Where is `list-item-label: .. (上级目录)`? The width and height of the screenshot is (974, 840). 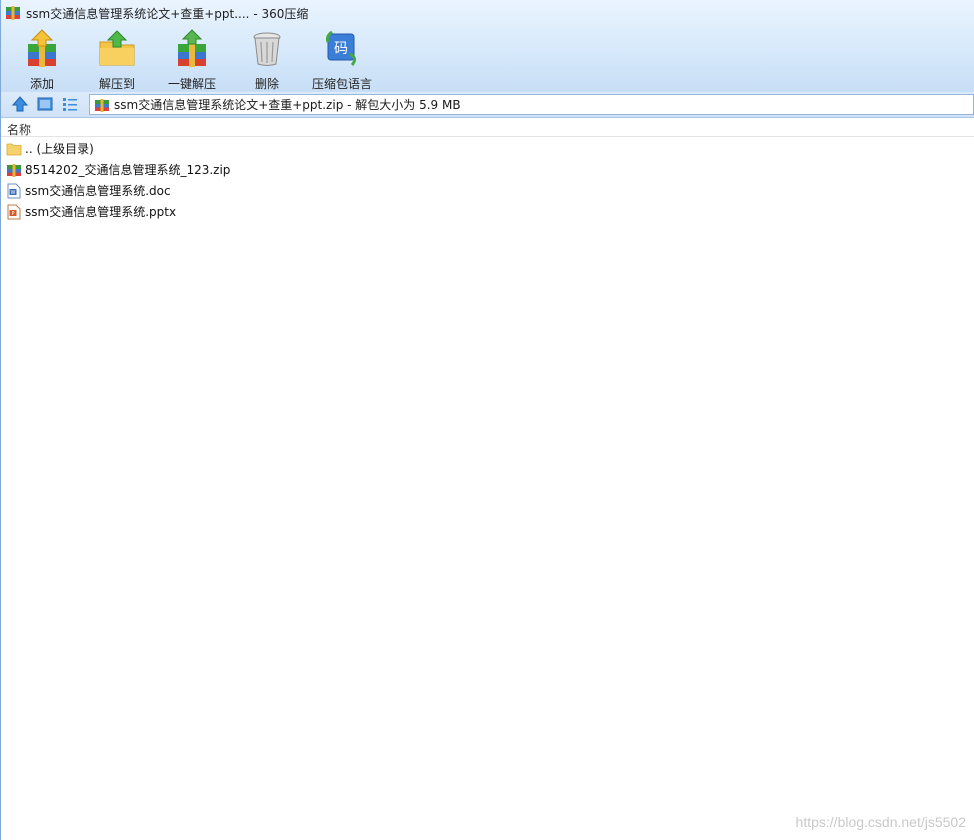 list-item-label: .. (上级目录) is located at coordinates (59, 149).